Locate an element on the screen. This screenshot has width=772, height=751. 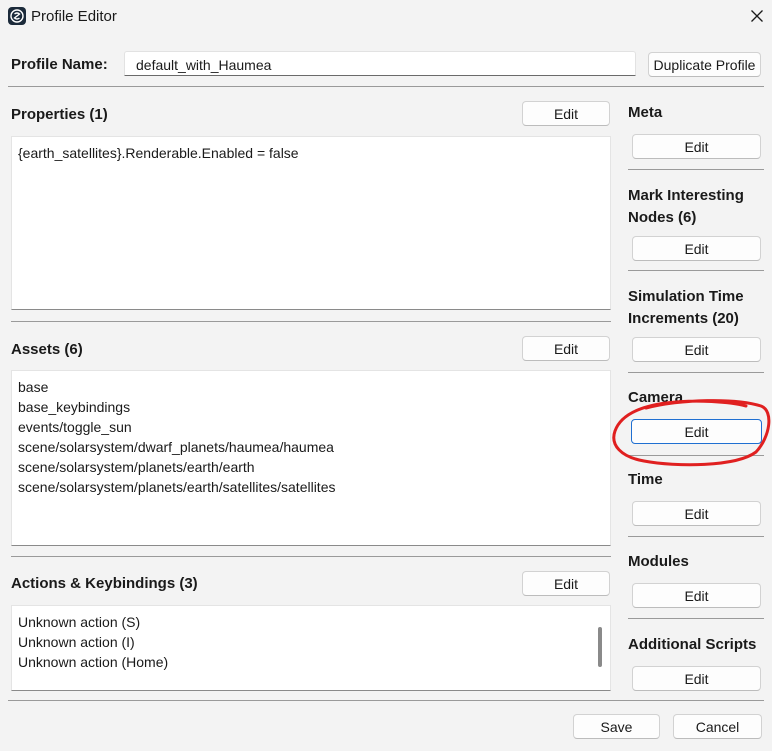
scripts-title: Additional Scripts is located at coordinates (692, 644).